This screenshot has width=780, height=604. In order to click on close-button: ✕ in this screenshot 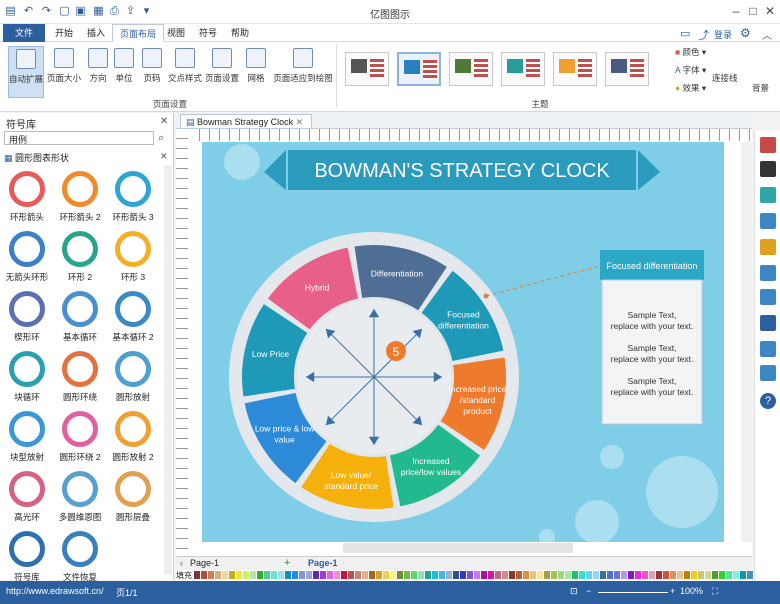, I will do `click(770, 11)`.